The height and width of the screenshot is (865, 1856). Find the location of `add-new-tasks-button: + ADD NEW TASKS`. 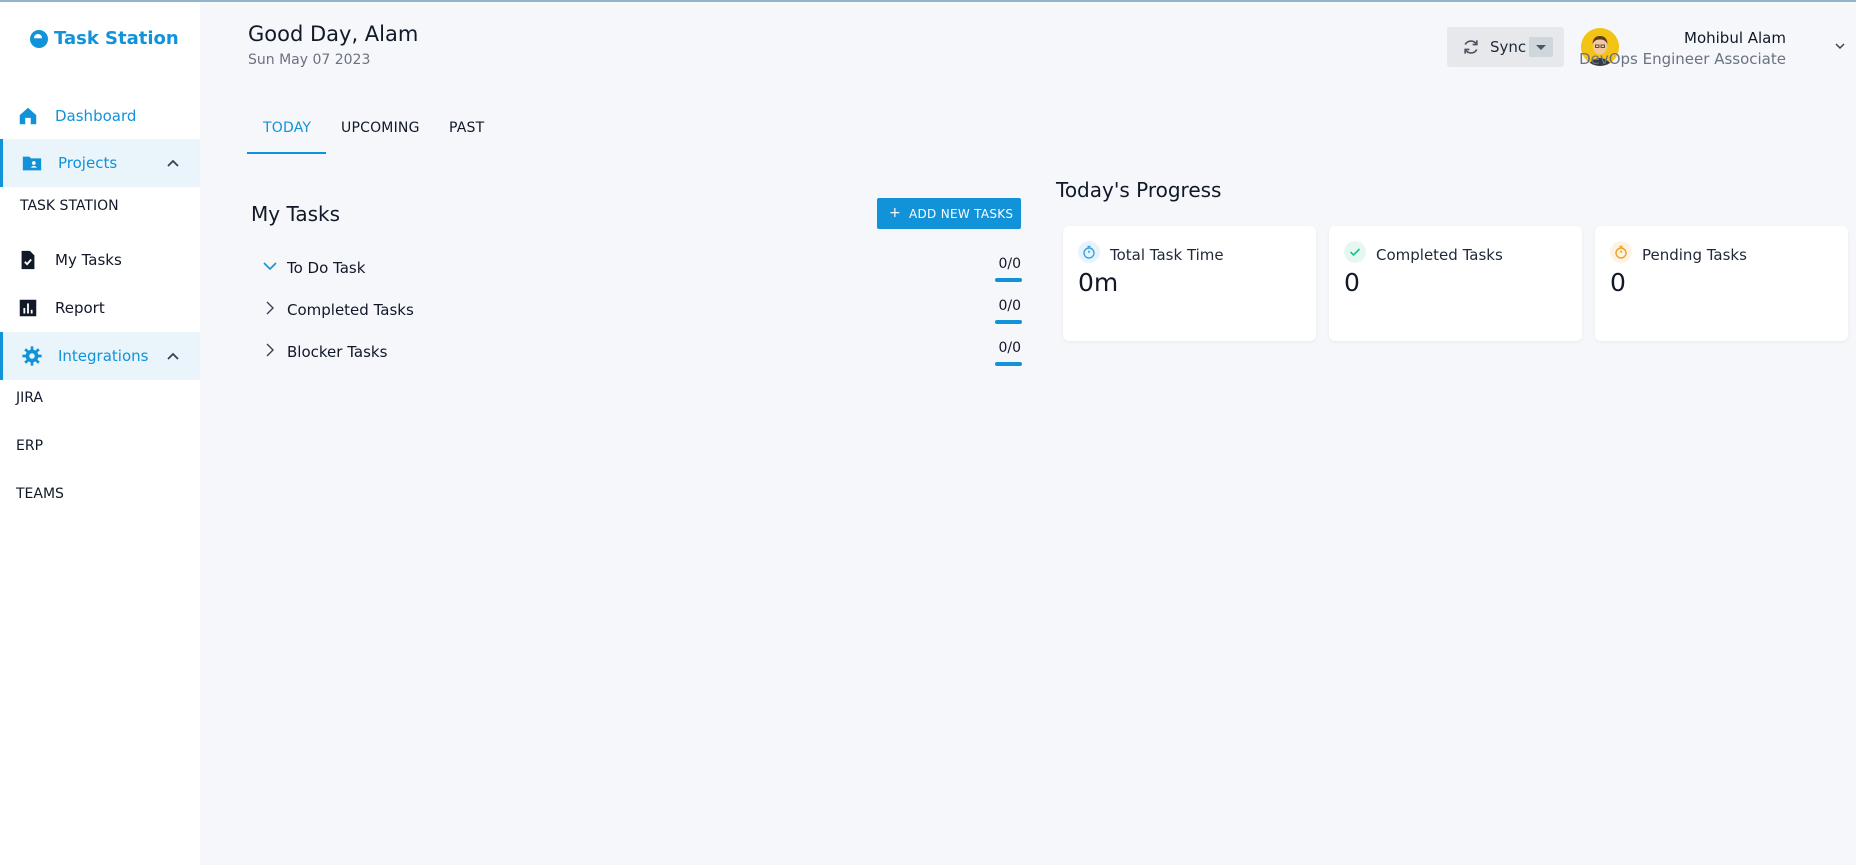

add-new-tasks-button: + ADD NEW TASKS is located at coordinates (949, 213).